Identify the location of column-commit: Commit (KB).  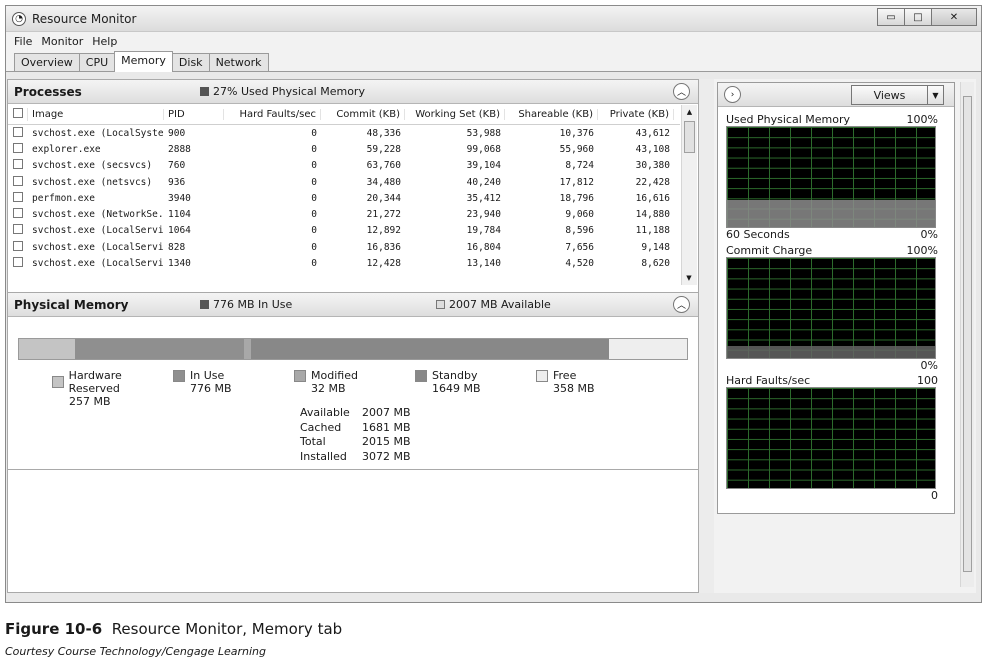
(363, 114).